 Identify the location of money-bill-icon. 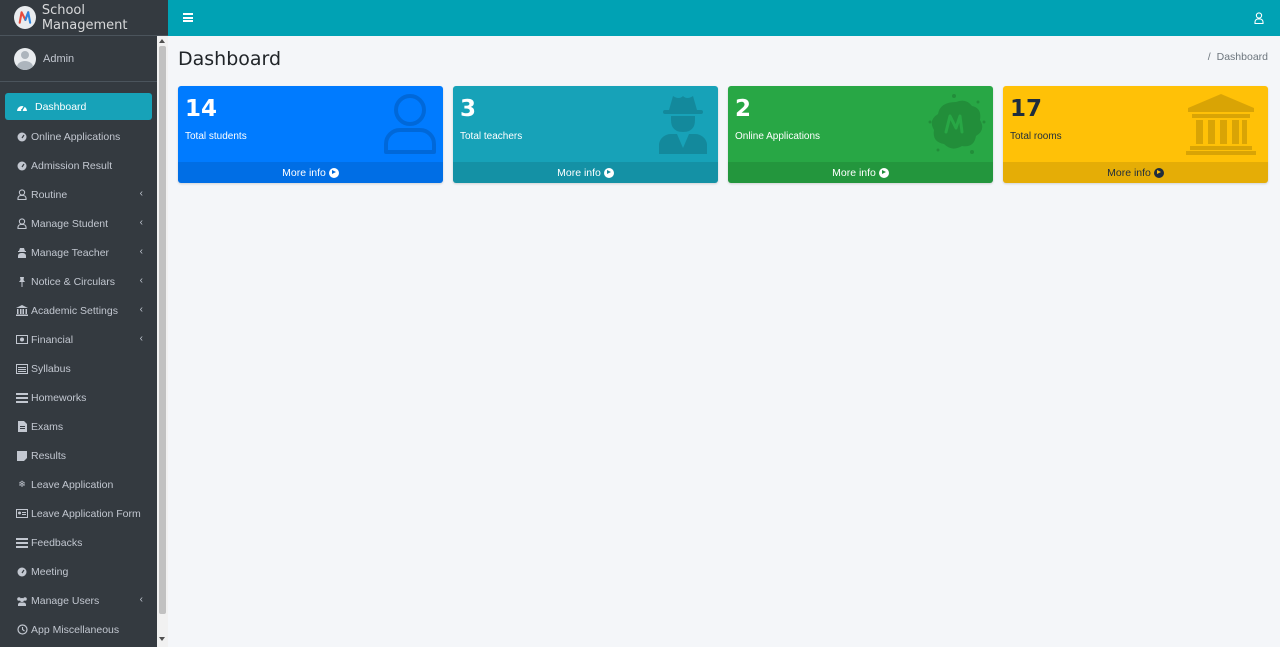
(22, 339).